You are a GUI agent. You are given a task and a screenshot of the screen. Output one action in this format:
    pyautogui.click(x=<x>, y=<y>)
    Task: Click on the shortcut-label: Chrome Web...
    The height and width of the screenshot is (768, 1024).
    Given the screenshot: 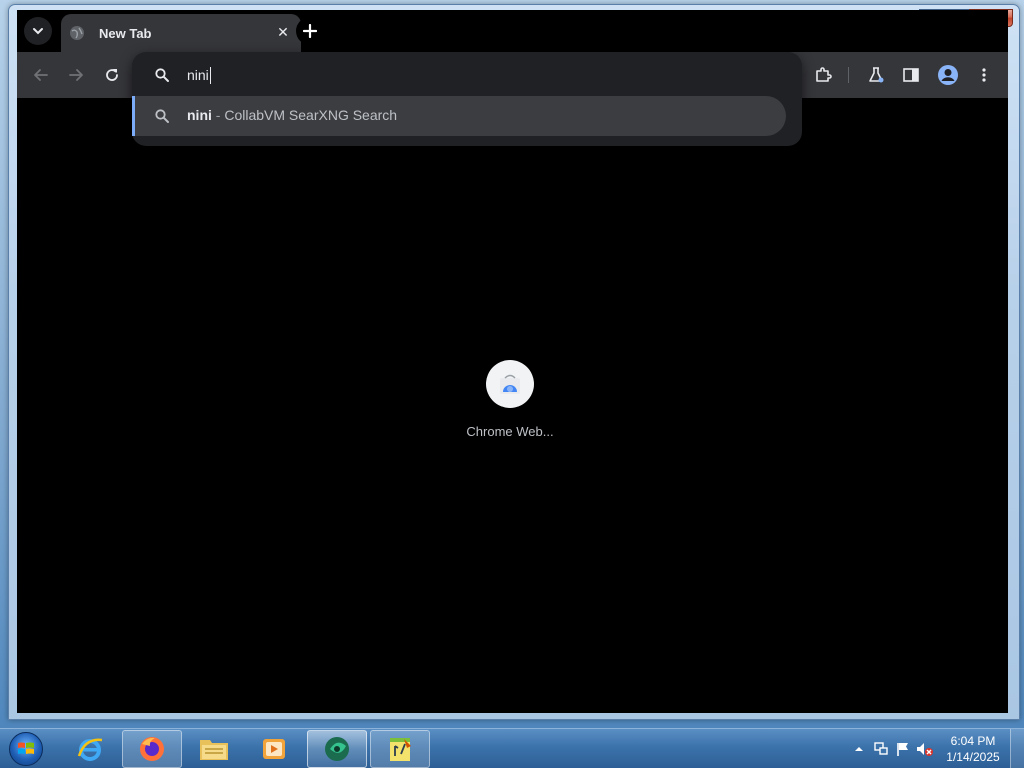 What is the action you would take?
    pyautogui.click(x=510, y=431)
    